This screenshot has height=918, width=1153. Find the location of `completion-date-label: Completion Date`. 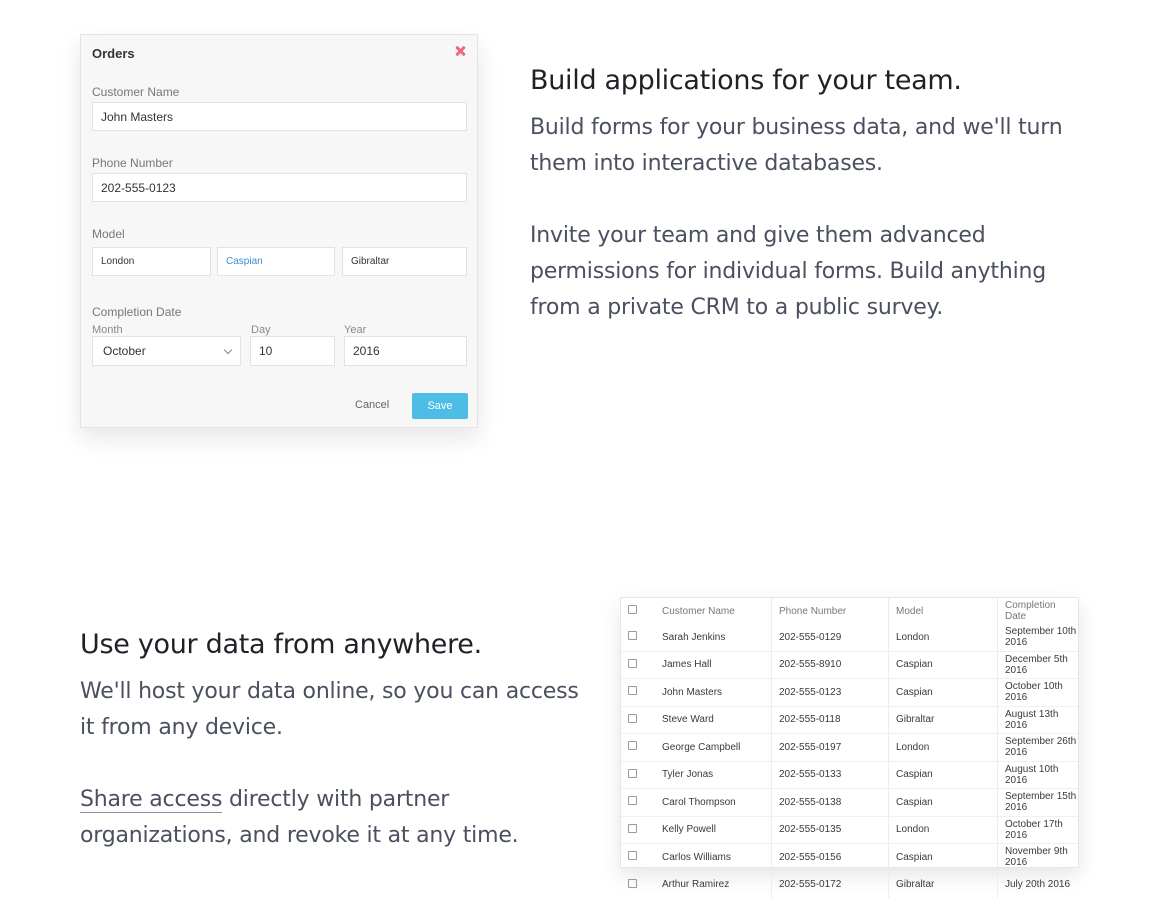

completion-date-label: Completion Date is located at coordinates (137, 312).